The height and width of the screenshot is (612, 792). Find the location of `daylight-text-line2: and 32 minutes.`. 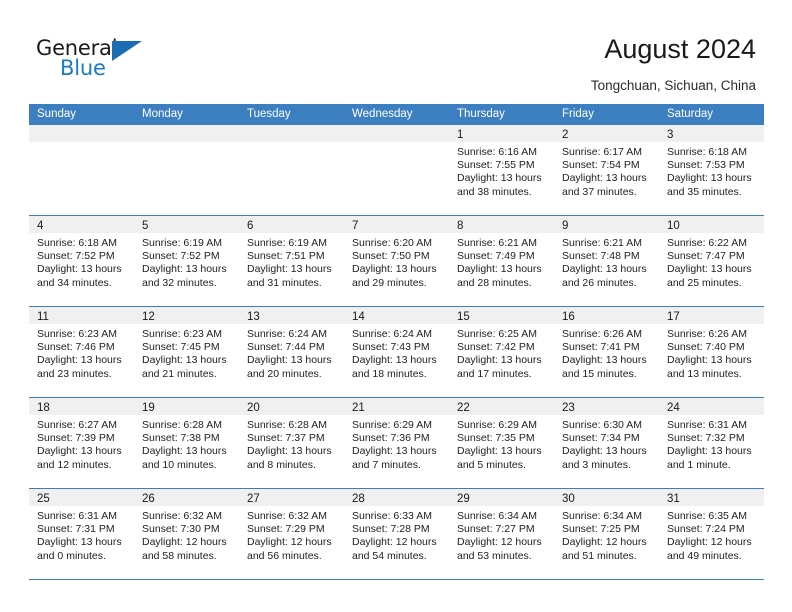

daylight-text-line2: and 32 minutes. is located at coordinates (179, 282).